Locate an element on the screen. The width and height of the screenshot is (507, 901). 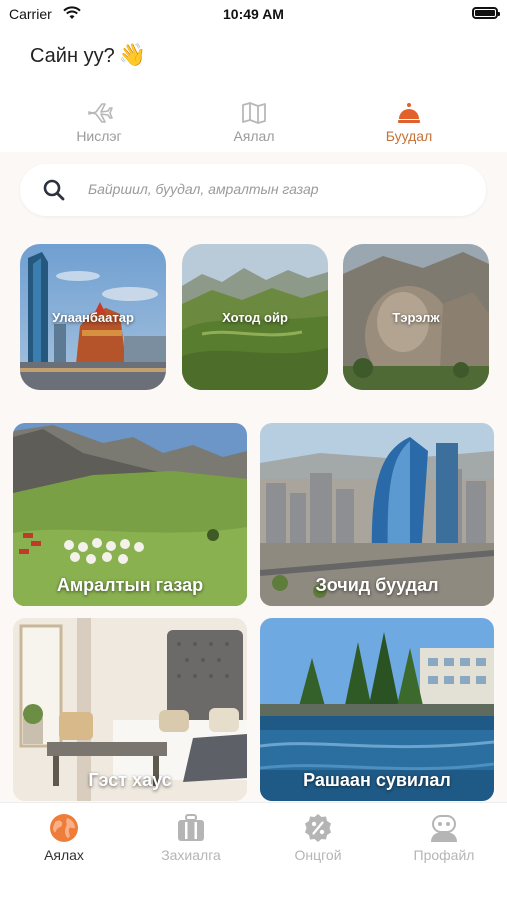
airplane-icon is located at coordinates (100, 113).